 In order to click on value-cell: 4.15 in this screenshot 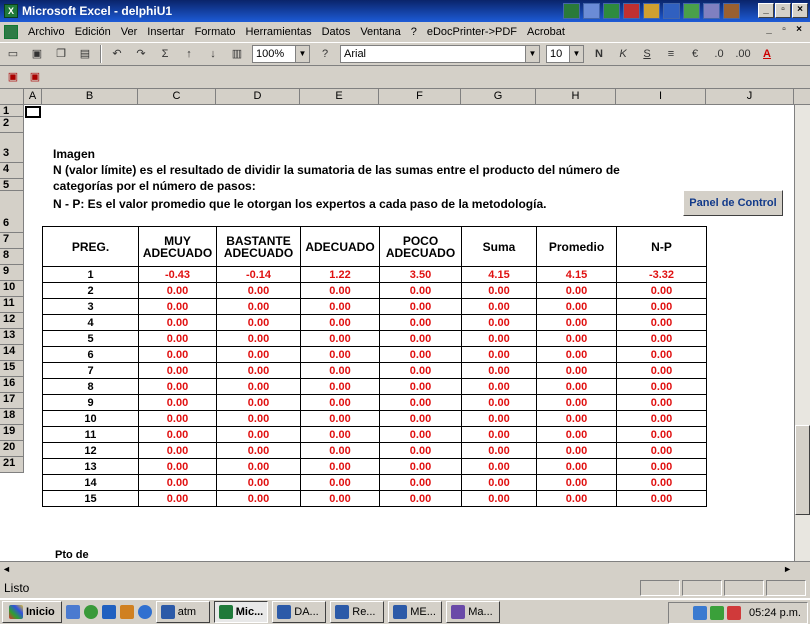, I will do `click(499, 274)`.